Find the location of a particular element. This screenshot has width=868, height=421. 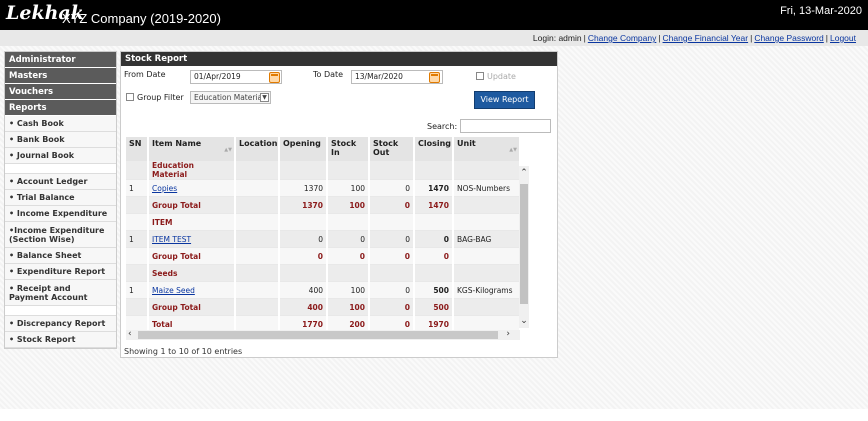

sidebar-item-discrepancy-report: • Discrepancy Report is located at coordinates (60, 324).